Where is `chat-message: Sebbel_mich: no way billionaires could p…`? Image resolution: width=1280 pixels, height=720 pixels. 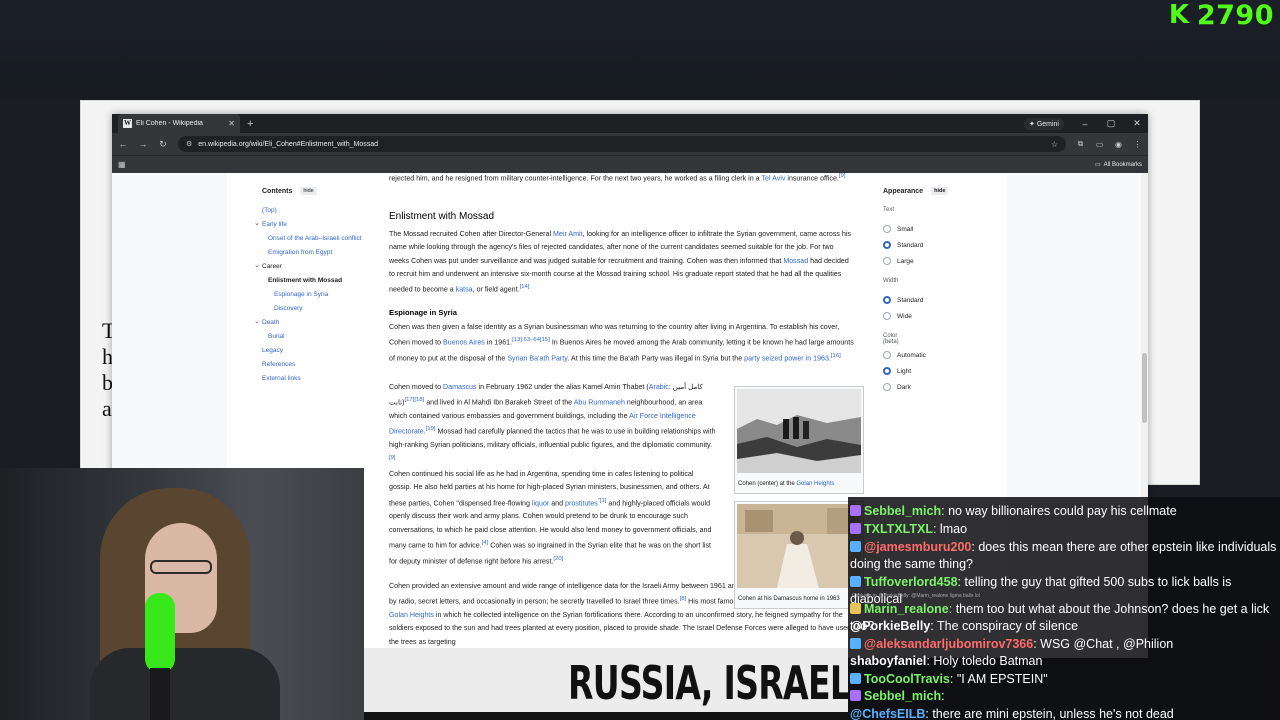 chat-message: Sebbel_mich: no way billionaires could p… is located at coordinates (1064, 511).